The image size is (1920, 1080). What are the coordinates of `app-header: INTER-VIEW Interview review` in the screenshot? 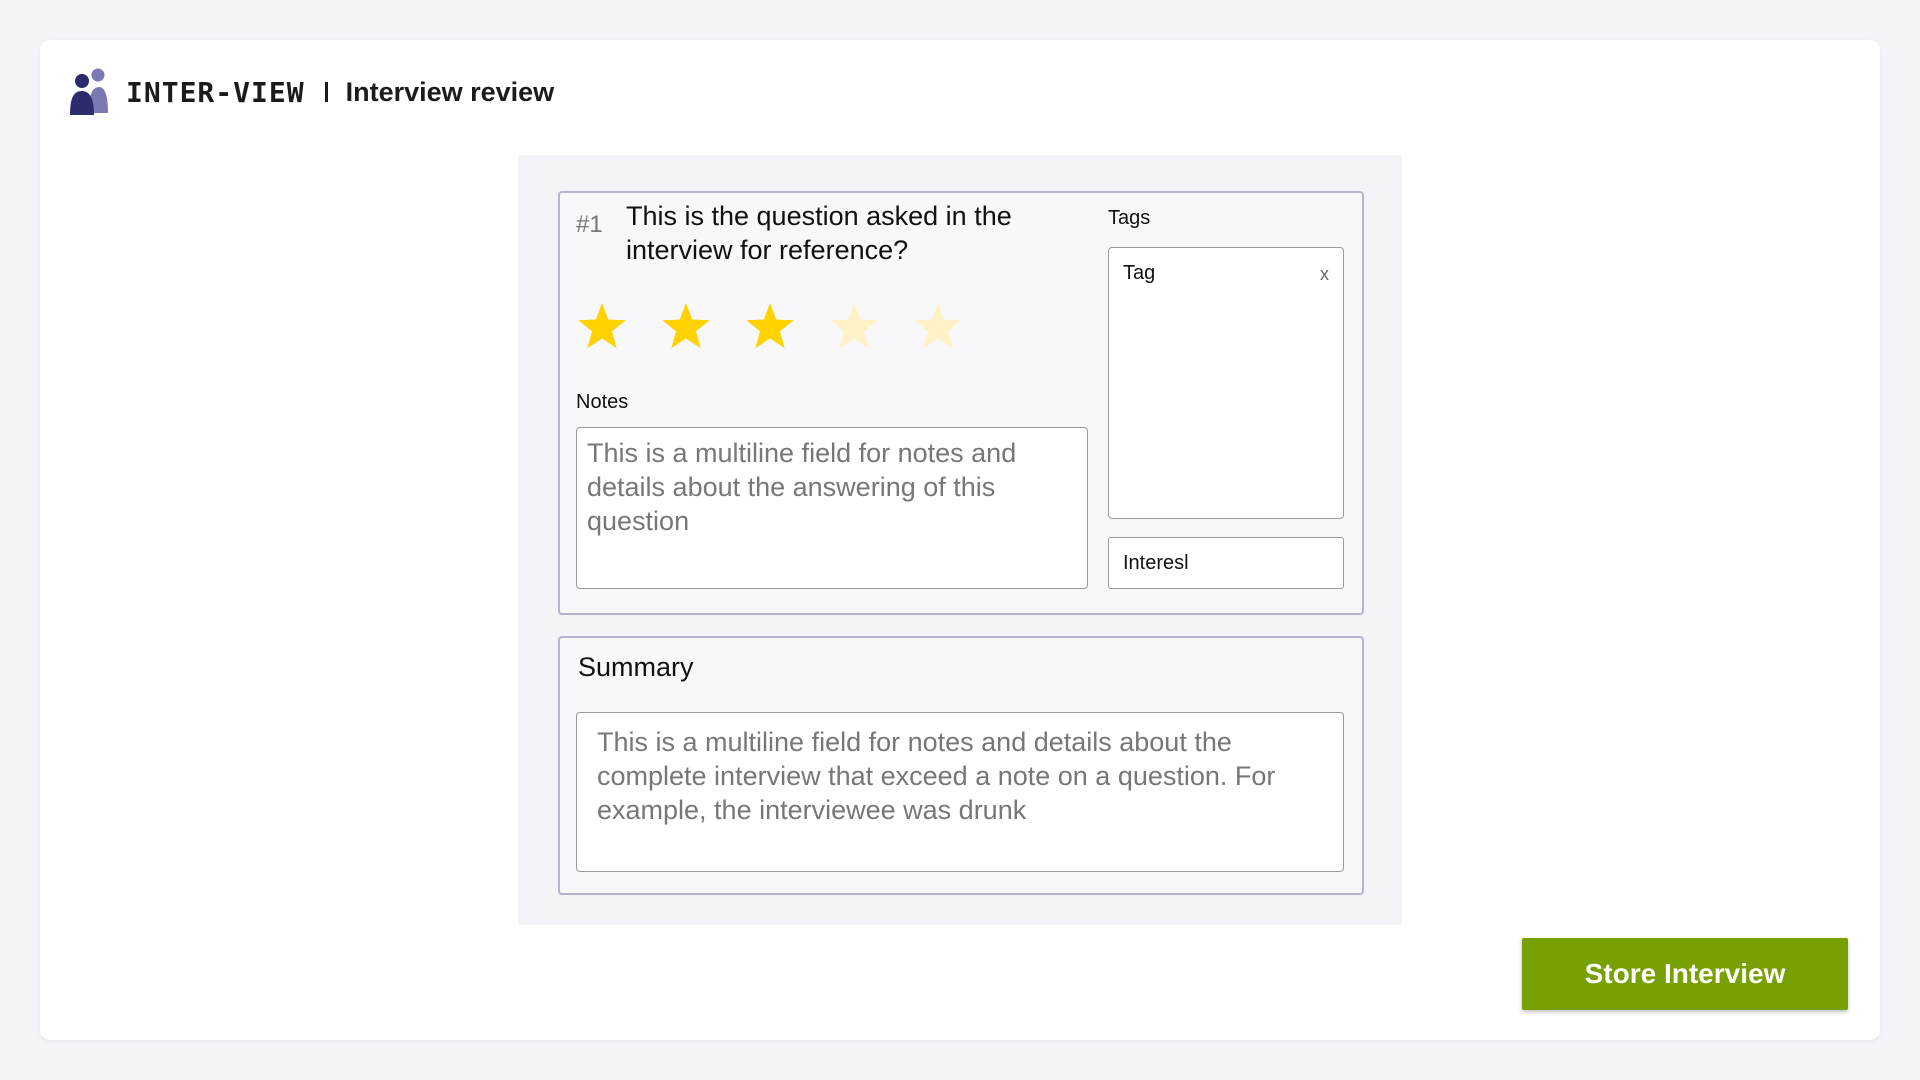 It's located at (311, 92).